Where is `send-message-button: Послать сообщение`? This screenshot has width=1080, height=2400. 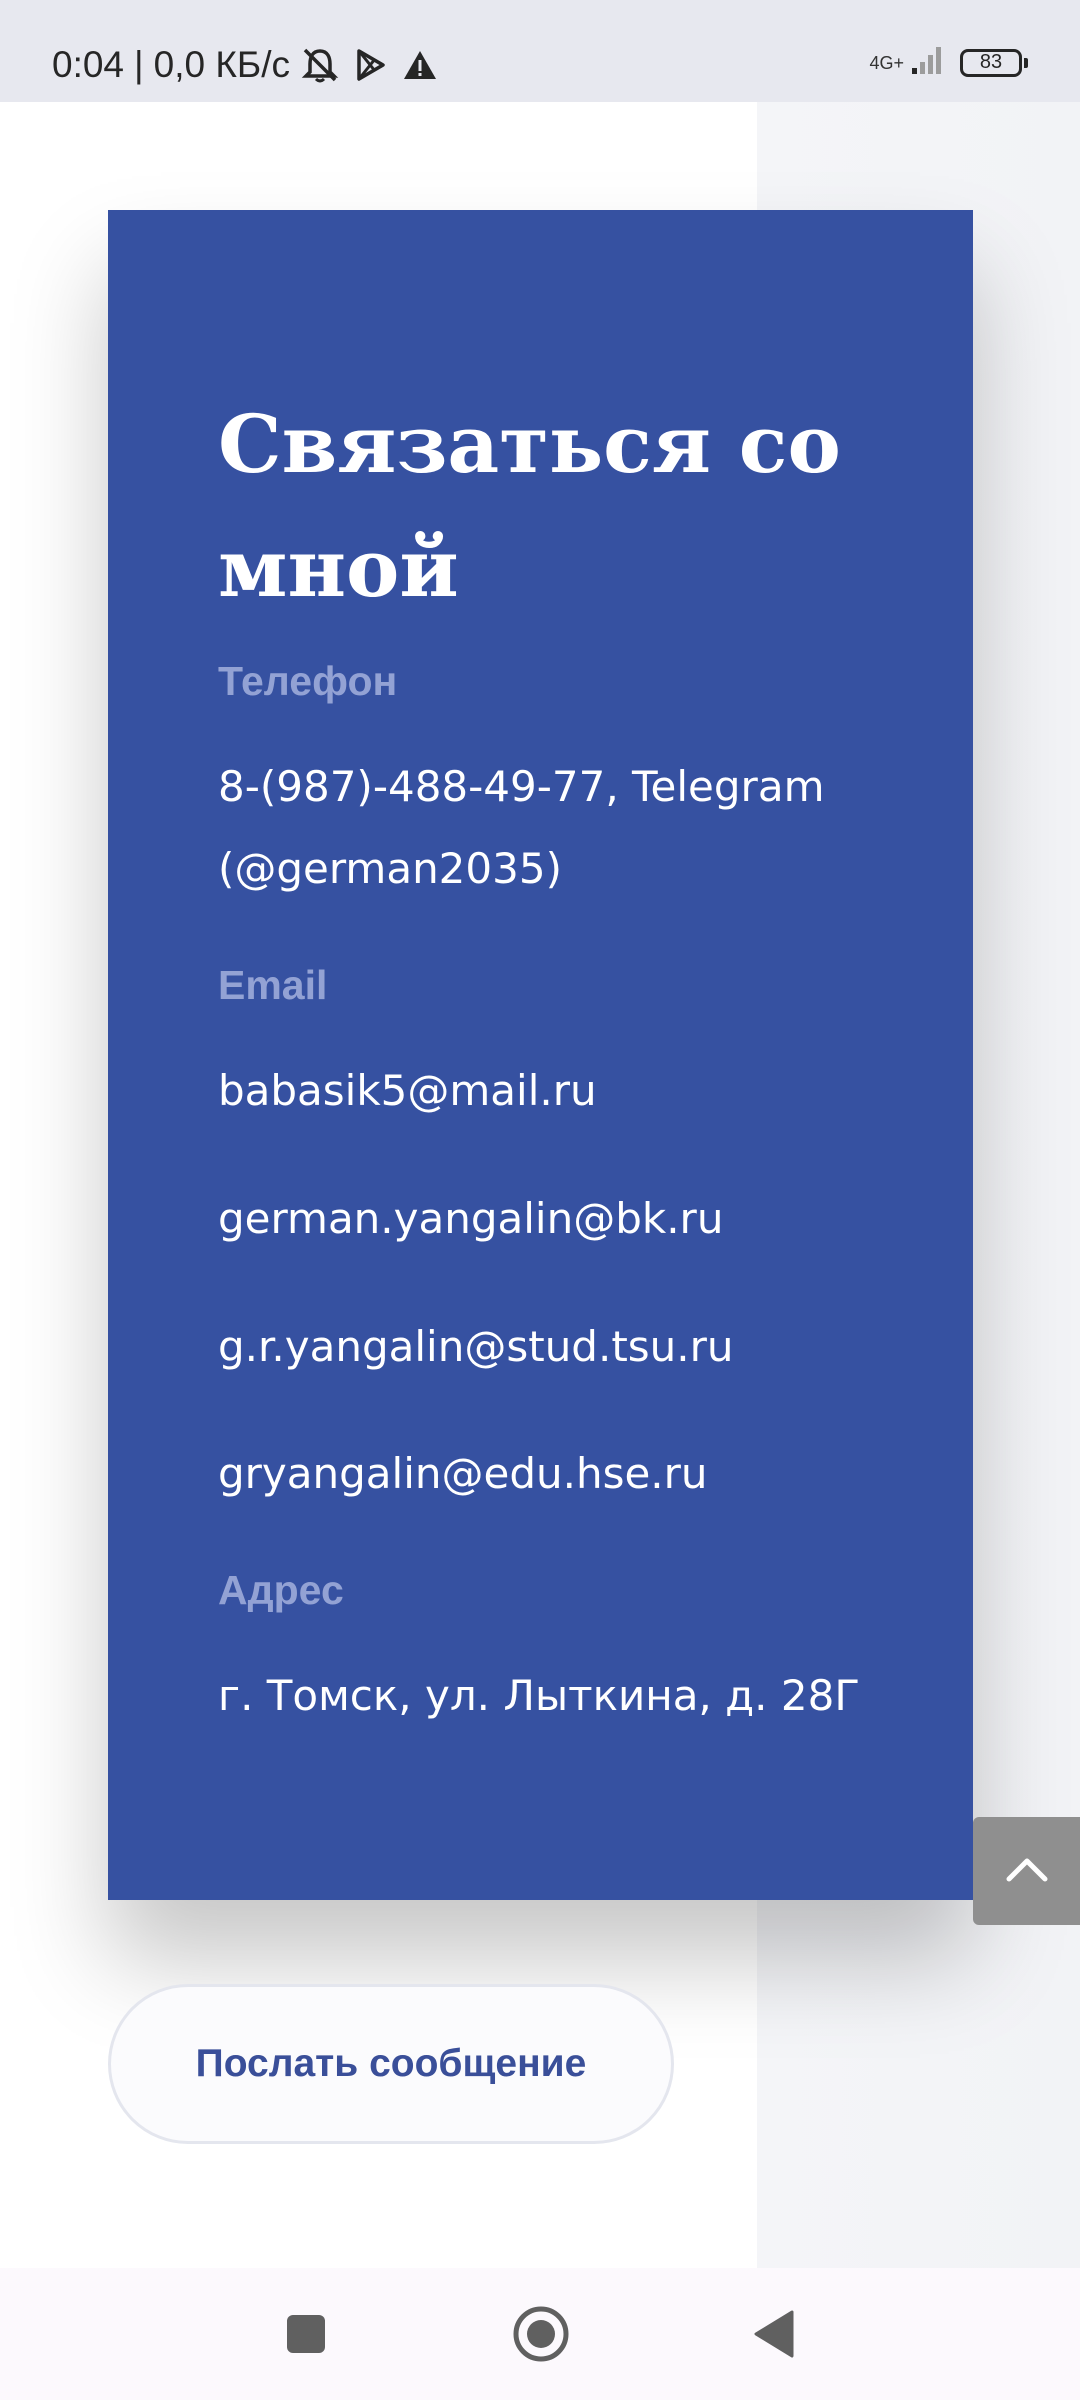
send-message-button: Послать сообщение is located at coordinates (391, 2064).